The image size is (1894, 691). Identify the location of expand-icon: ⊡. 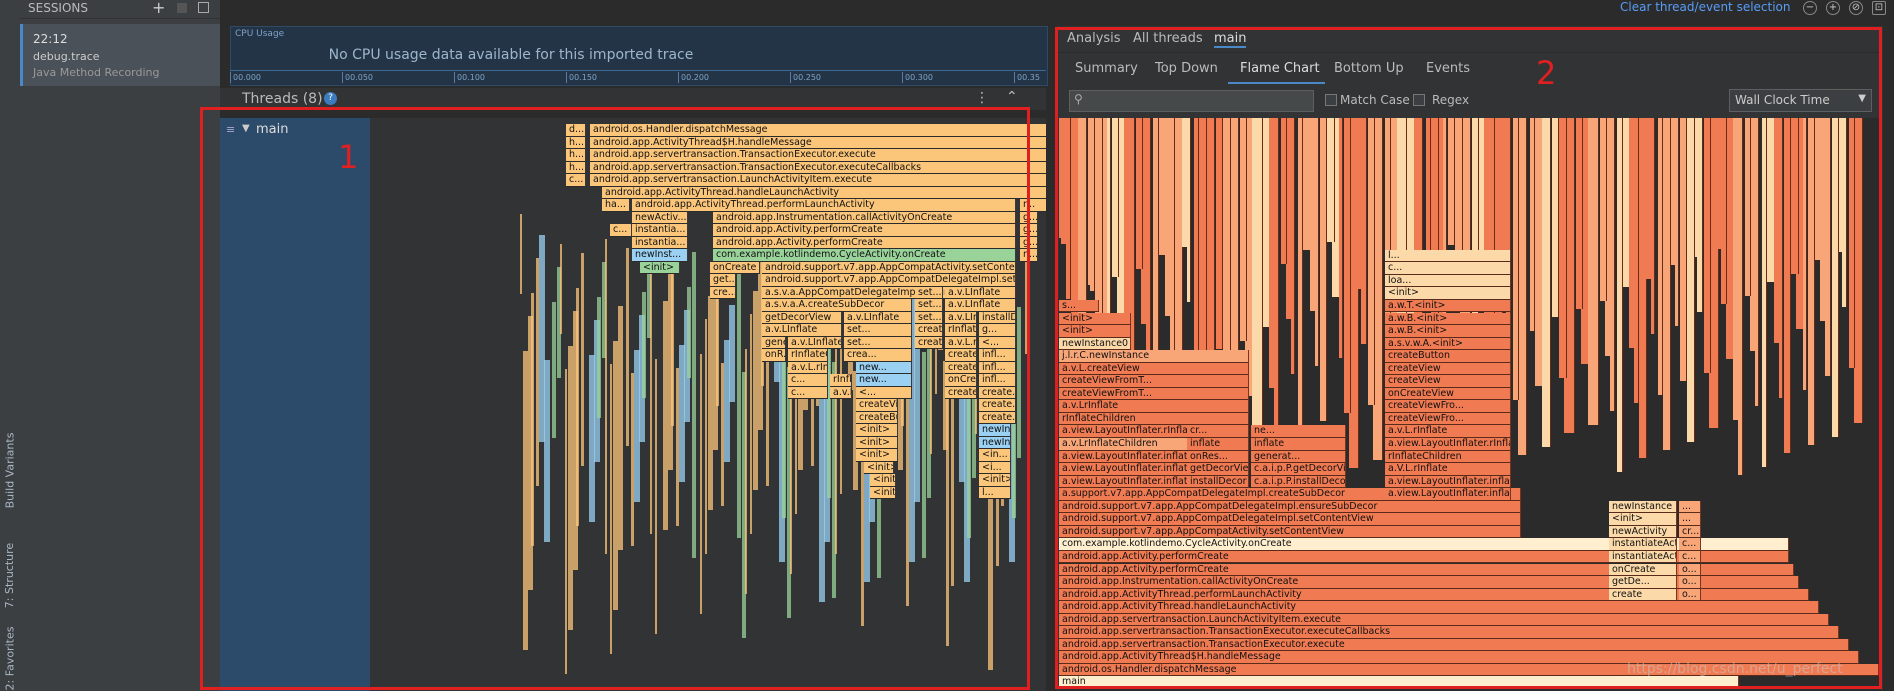
(1879, 8).